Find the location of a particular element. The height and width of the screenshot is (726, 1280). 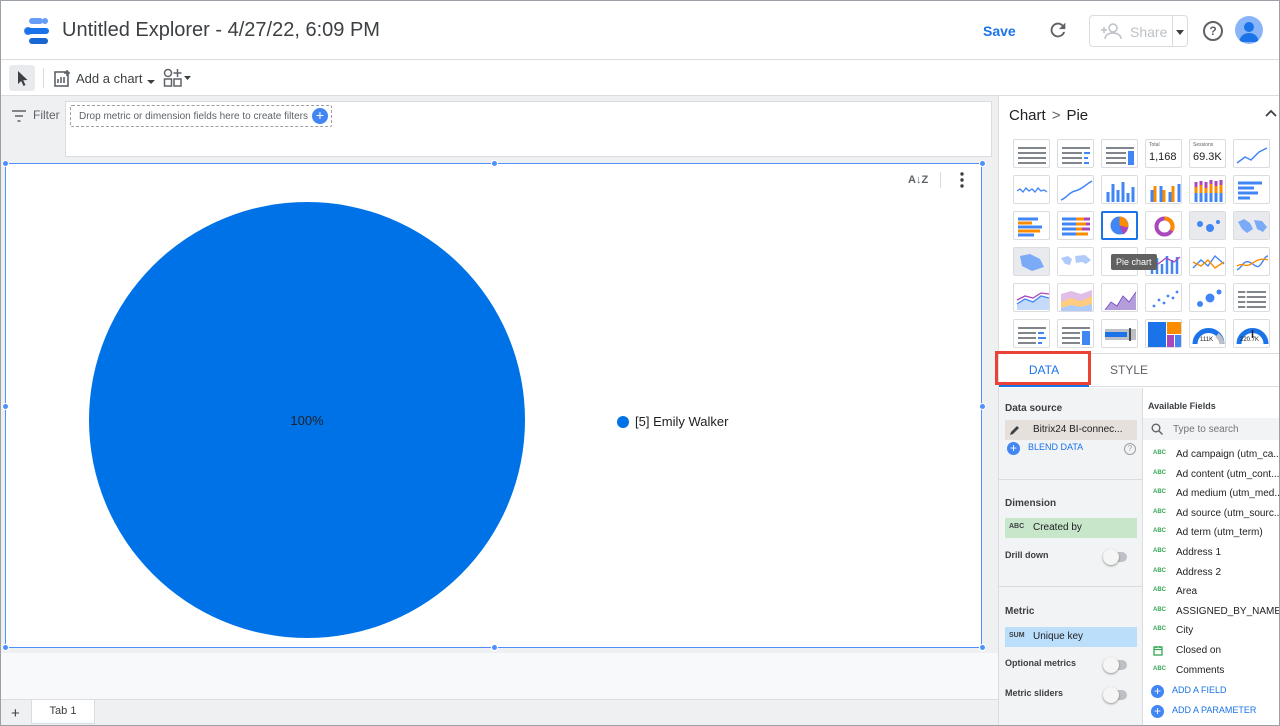

chart-type-table-heatmap is located at coordinates (1119, 153).